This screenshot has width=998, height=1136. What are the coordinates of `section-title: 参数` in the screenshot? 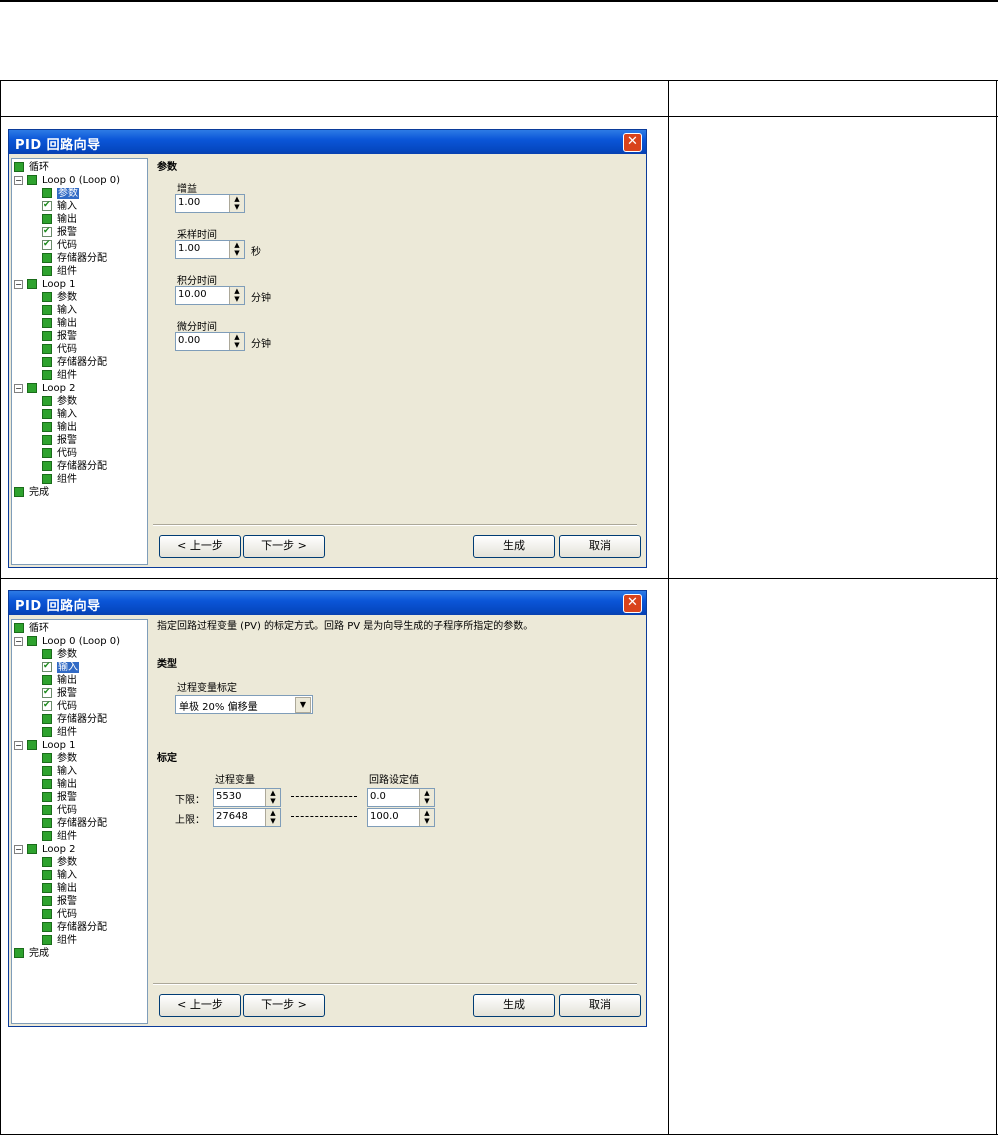 It's located at (167, 167).